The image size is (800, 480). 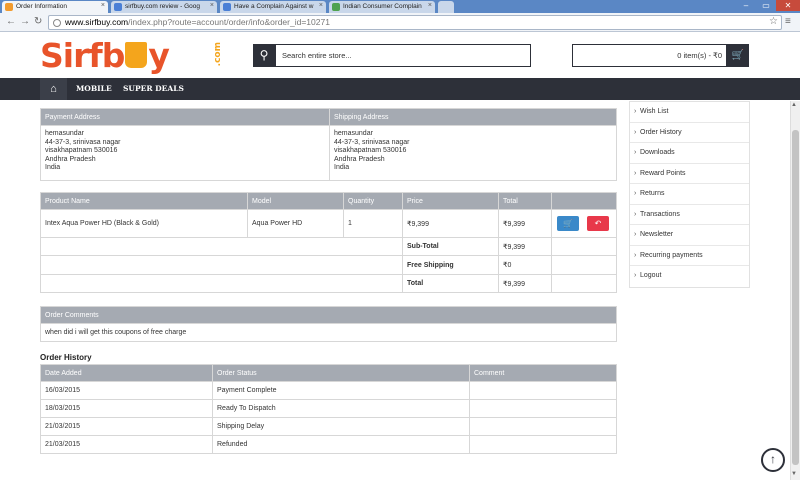 What do you see at coordinates (66, 357) in the screenshot?
I see `order-history-title: Order History` at bounding box center [66, 357].